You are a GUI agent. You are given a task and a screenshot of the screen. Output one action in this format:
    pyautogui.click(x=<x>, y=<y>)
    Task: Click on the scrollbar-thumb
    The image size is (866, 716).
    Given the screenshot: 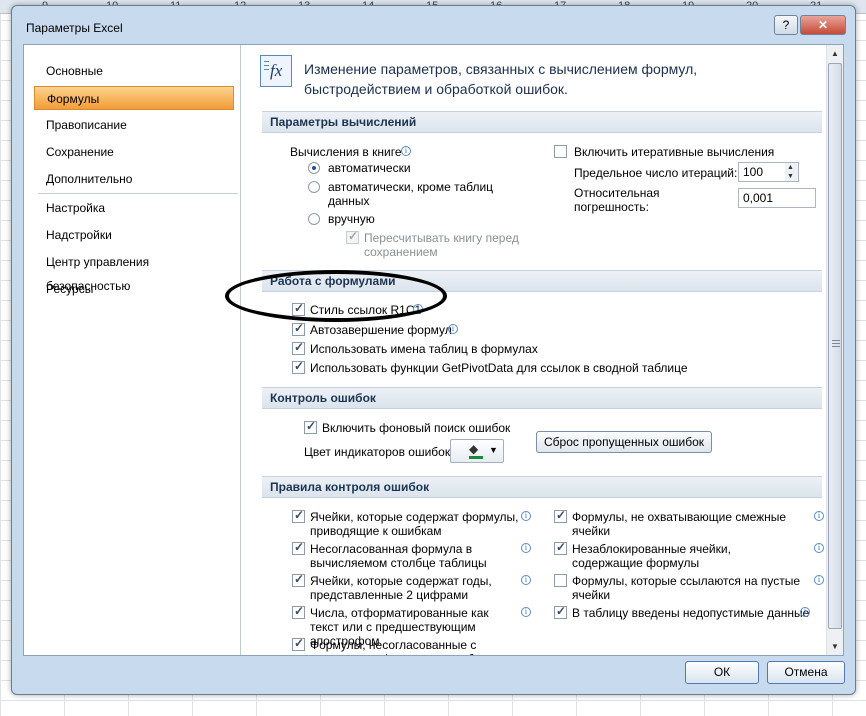 What is the action you would take?
    pyautogui.click(x=835, y=346)
    